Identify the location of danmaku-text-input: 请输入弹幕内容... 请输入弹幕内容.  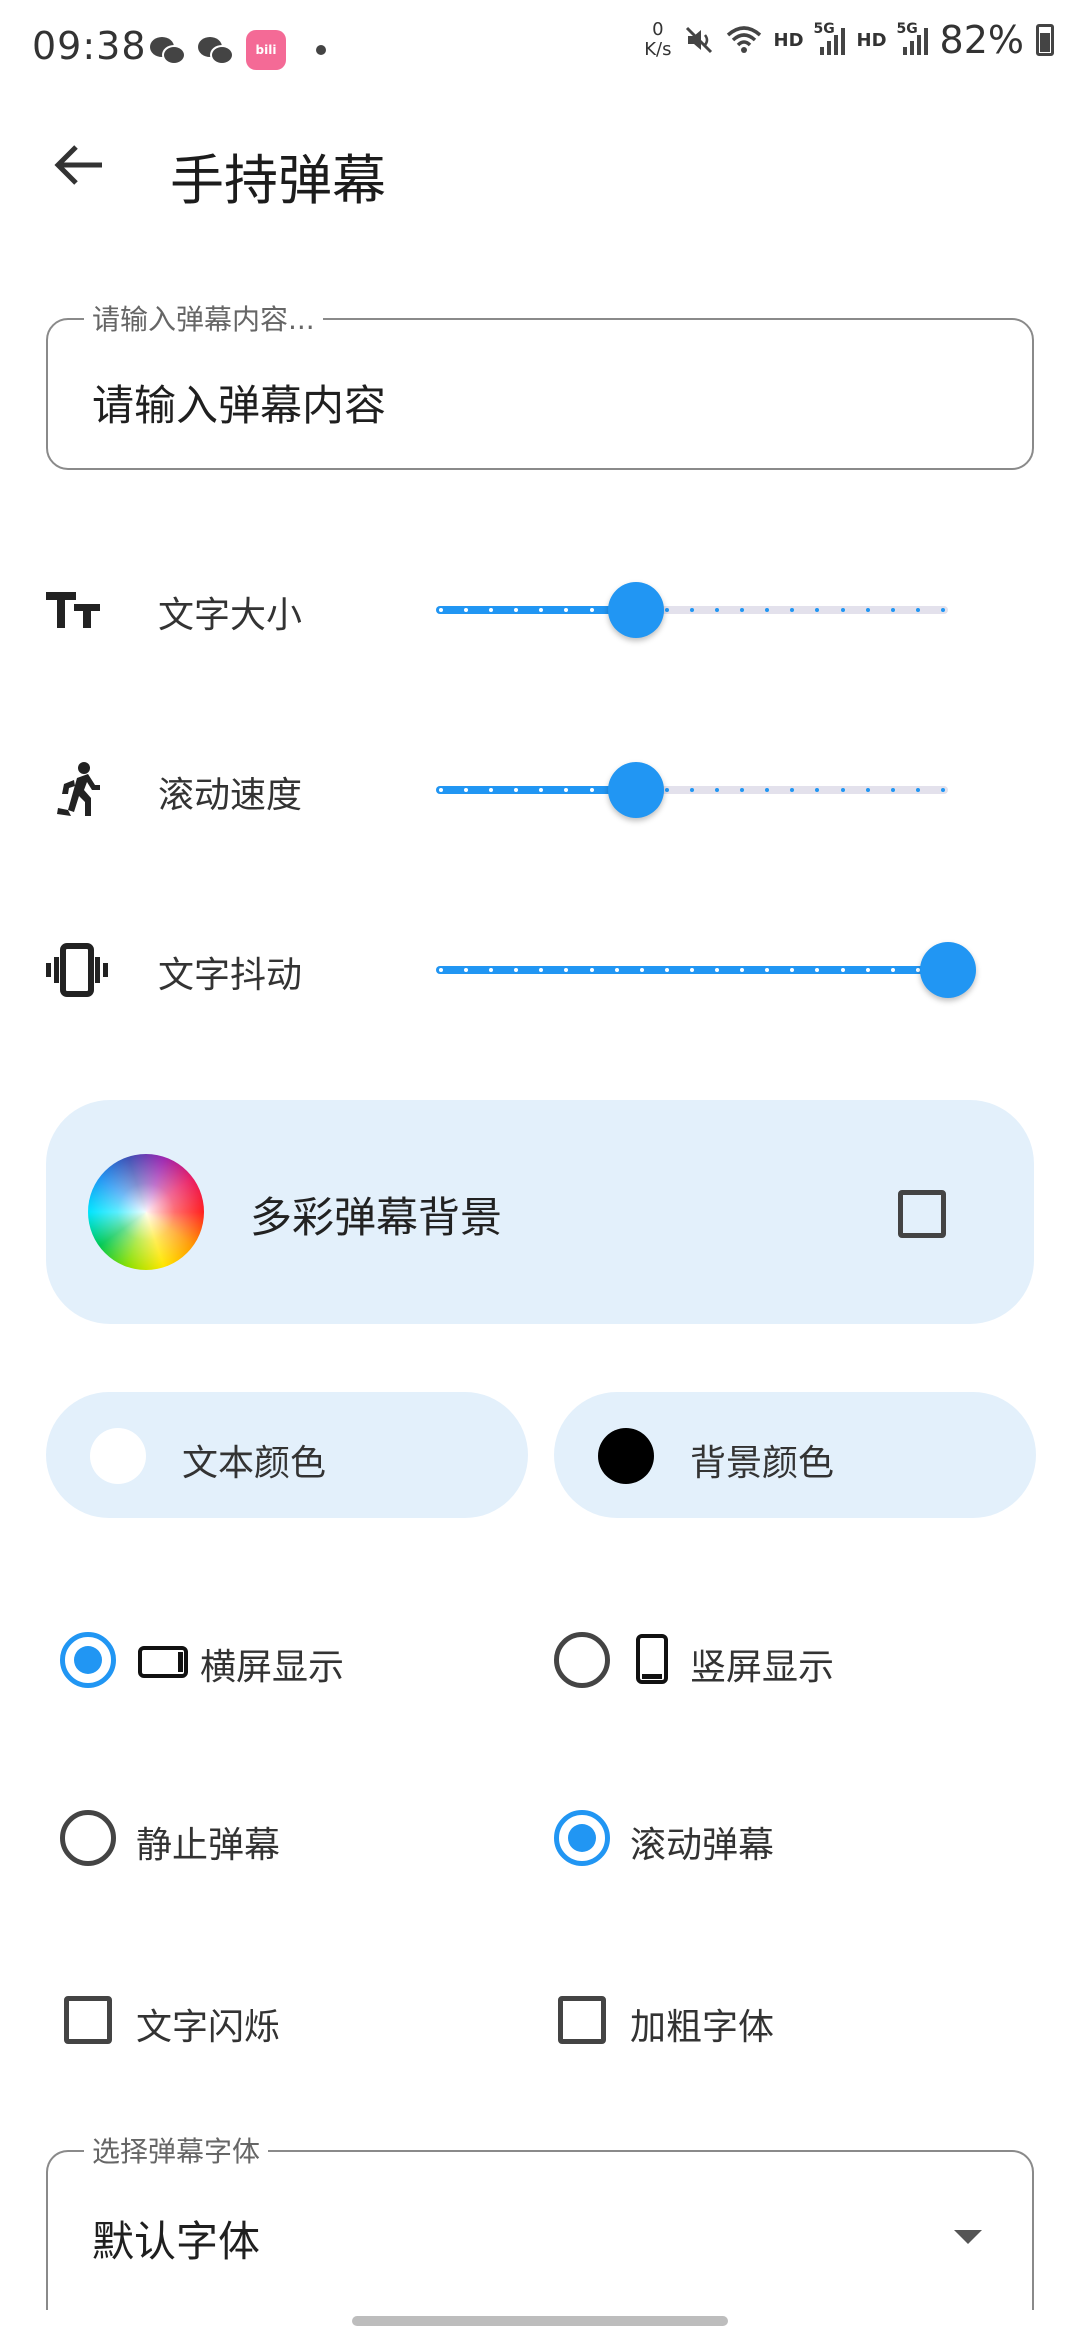
(540, 384).